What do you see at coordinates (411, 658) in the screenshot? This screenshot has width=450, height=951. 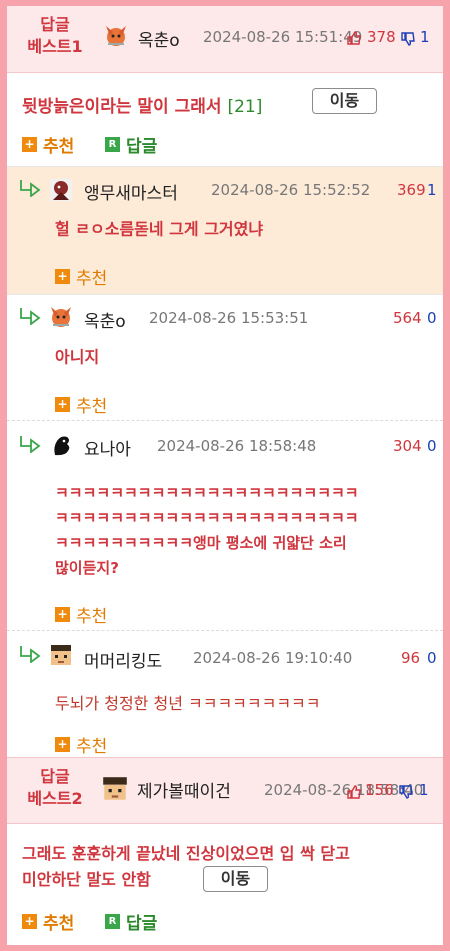 I see `upvote-count: 96` at bounding box center [411, 658].